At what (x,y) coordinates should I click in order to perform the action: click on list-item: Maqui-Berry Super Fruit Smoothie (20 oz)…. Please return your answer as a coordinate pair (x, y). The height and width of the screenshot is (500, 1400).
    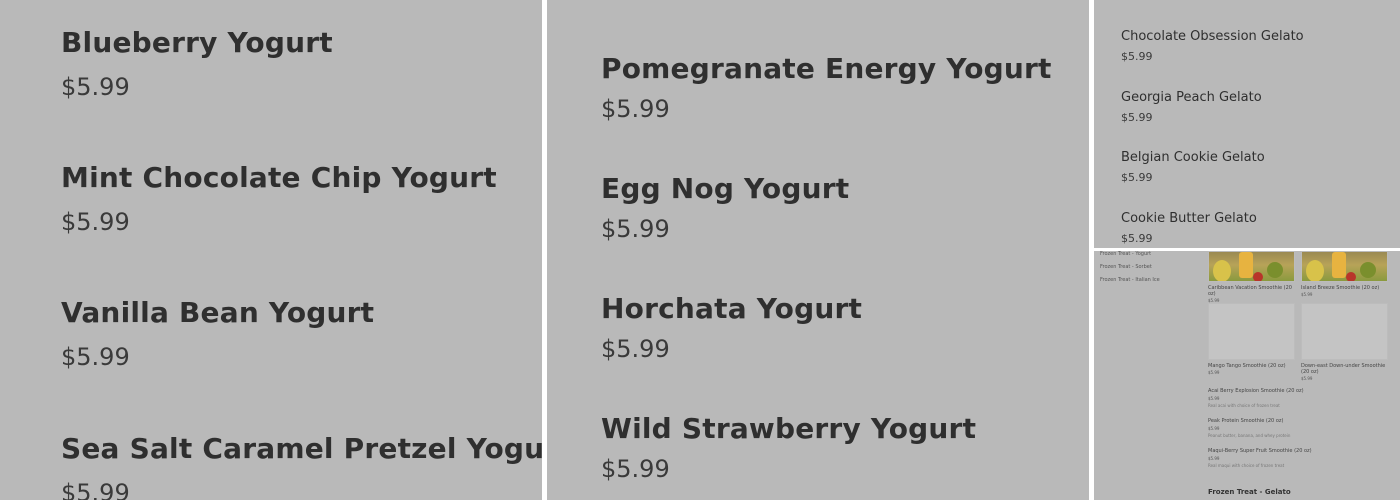
    Looking at the image, I should click on (1303, 458).